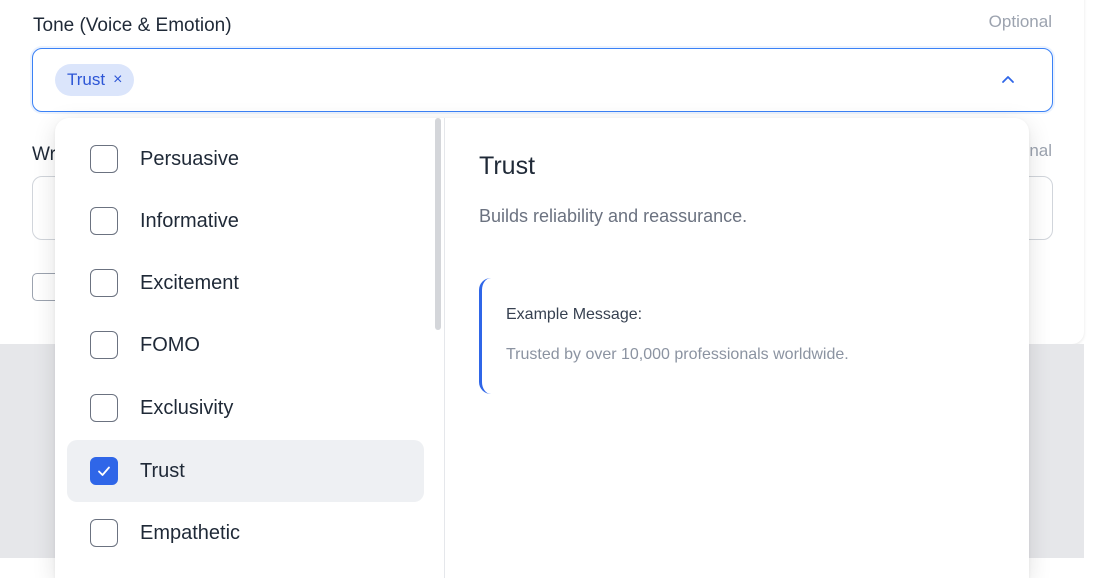 This screenshot has width=1102, height=578. Describe the element at coordinates (189, 158) in the screenshot. I see `option-label: Persuasive` at that location.